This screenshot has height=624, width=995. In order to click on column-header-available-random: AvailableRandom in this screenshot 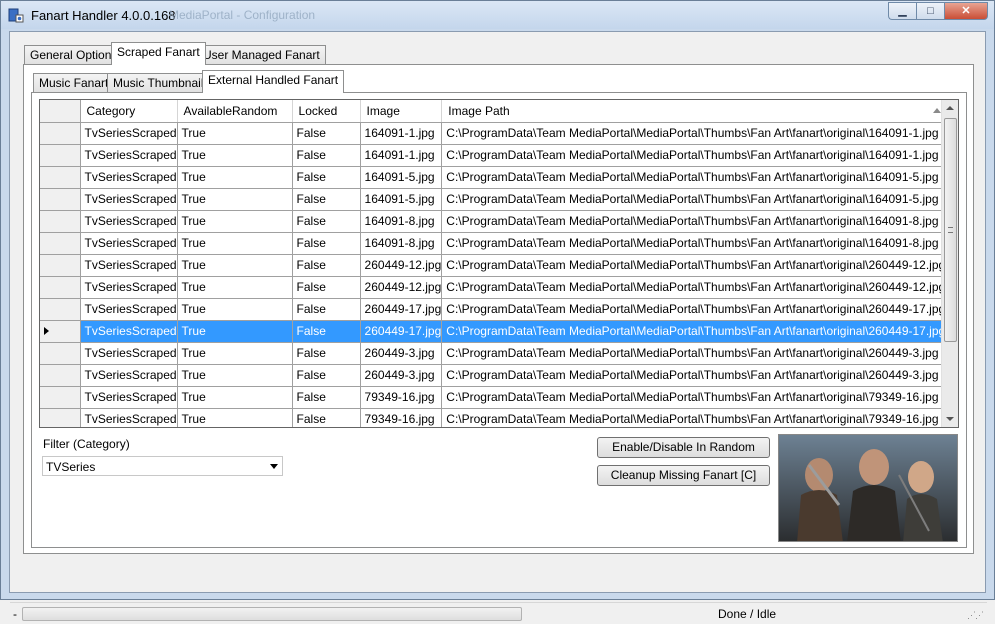, I will do `click(235, 111)`.